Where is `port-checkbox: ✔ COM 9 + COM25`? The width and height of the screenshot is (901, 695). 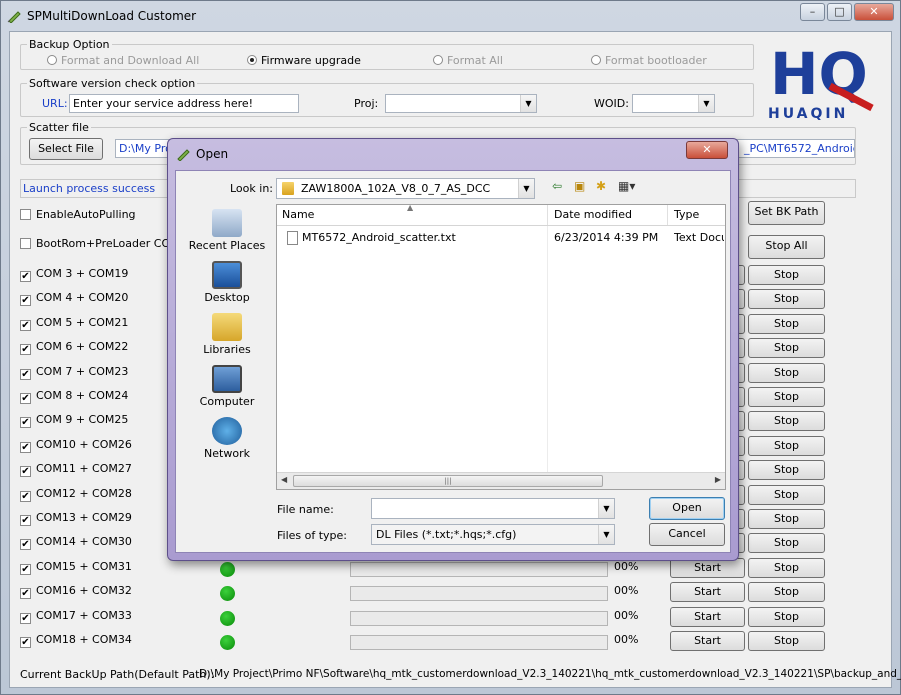 port-checkbox: ✔ COM 9 + COM25 is located at coordinates (74, 420).